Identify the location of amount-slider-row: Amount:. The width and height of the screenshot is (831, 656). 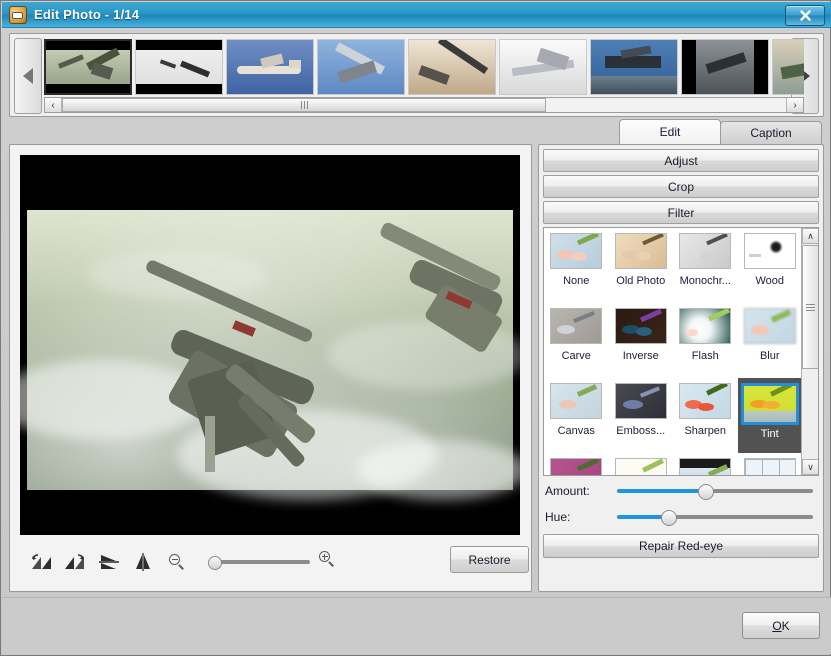
(681, 491).